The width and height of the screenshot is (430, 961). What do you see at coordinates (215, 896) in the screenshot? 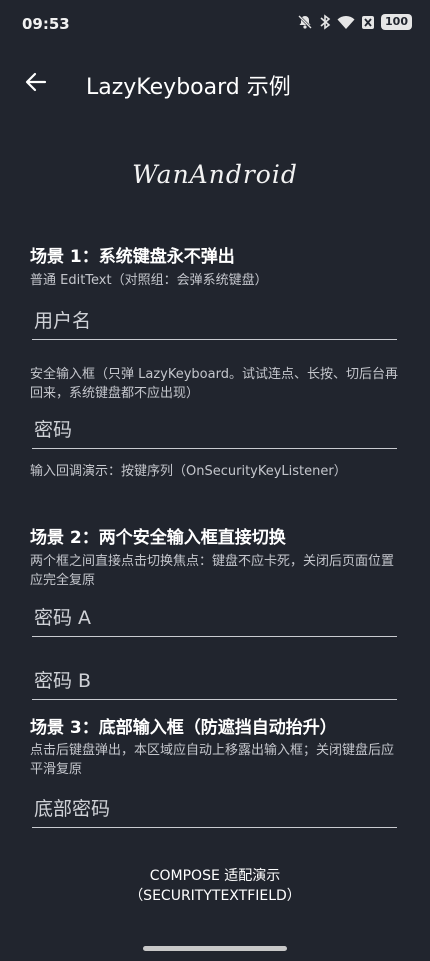
I see `compose-button-line2: （SECURITYTEXTFIELD）` at bounding box center [215, 896].